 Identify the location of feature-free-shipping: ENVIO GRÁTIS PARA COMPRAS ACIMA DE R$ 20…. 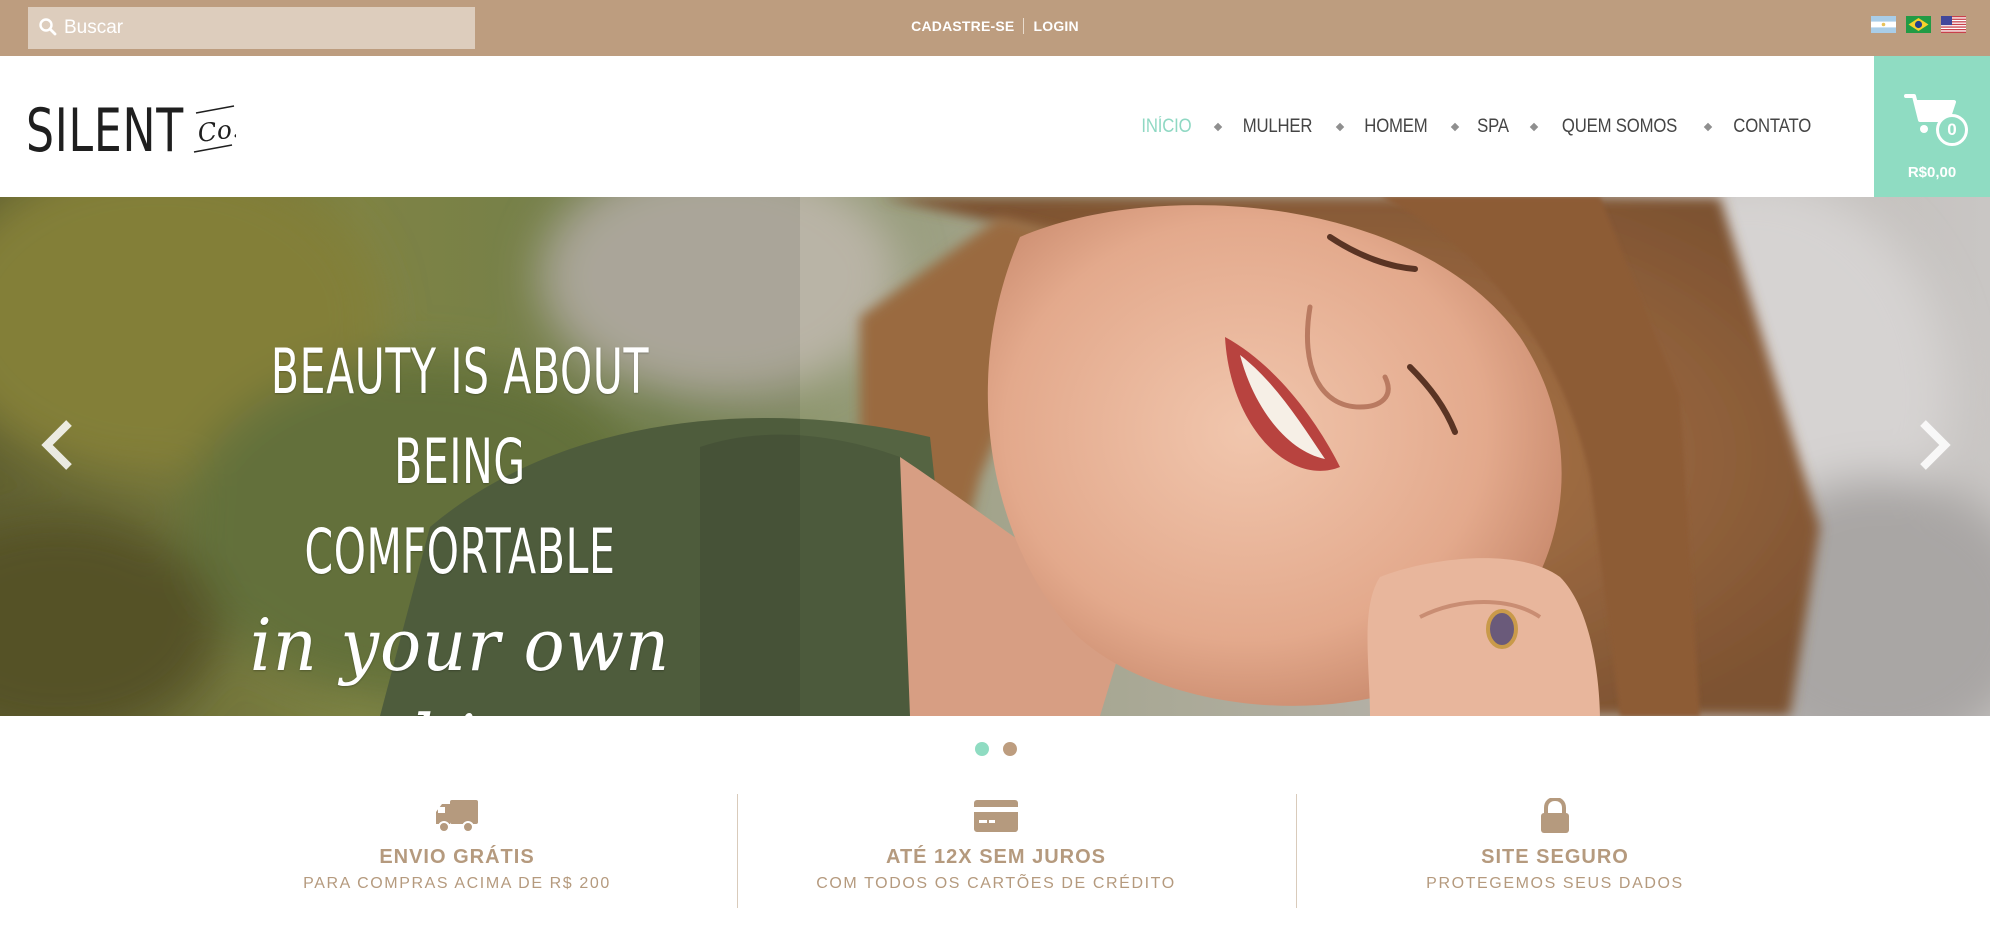
(457, 852).